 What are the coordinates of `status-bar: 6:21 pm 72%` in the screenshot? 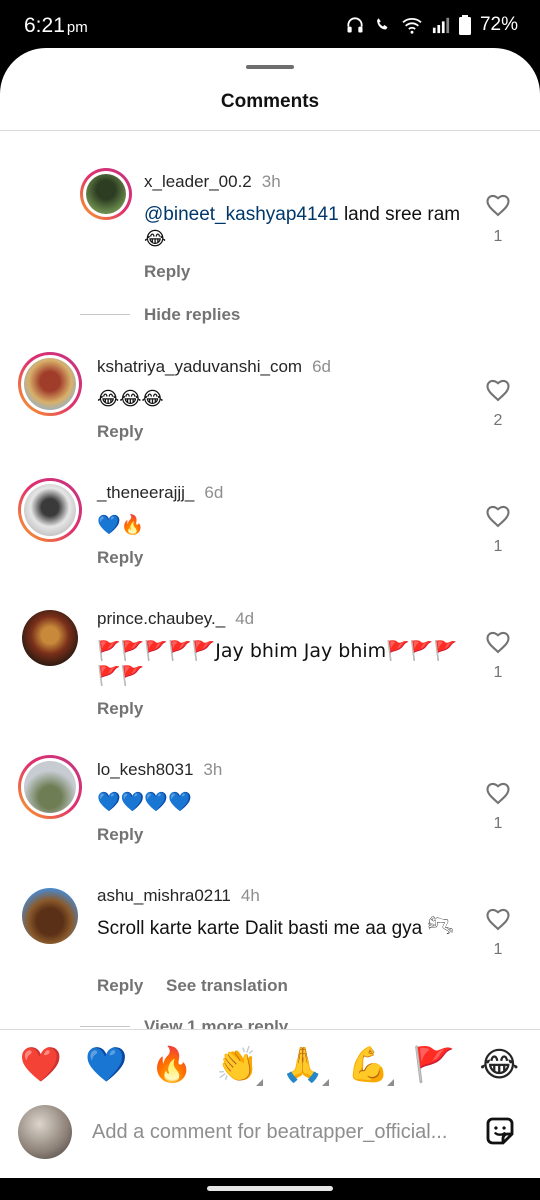 It's located at (270, 24).